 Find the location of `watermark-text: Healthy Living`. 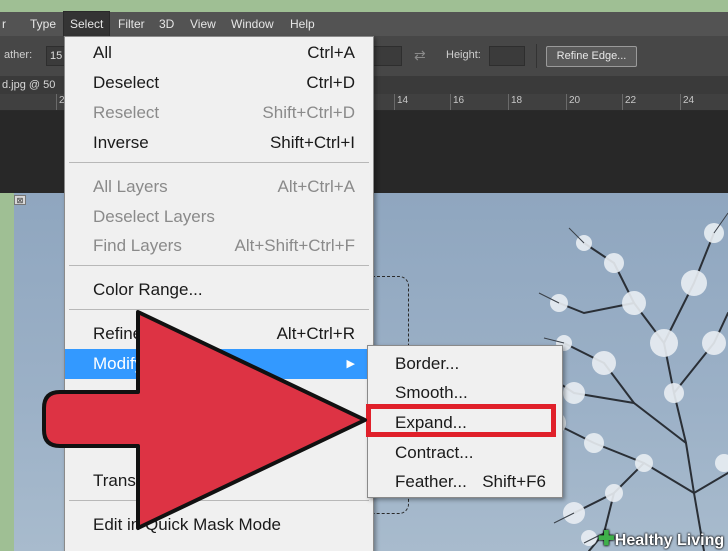

watermark-text: Healthy Living is located at coordinates (669, 540).